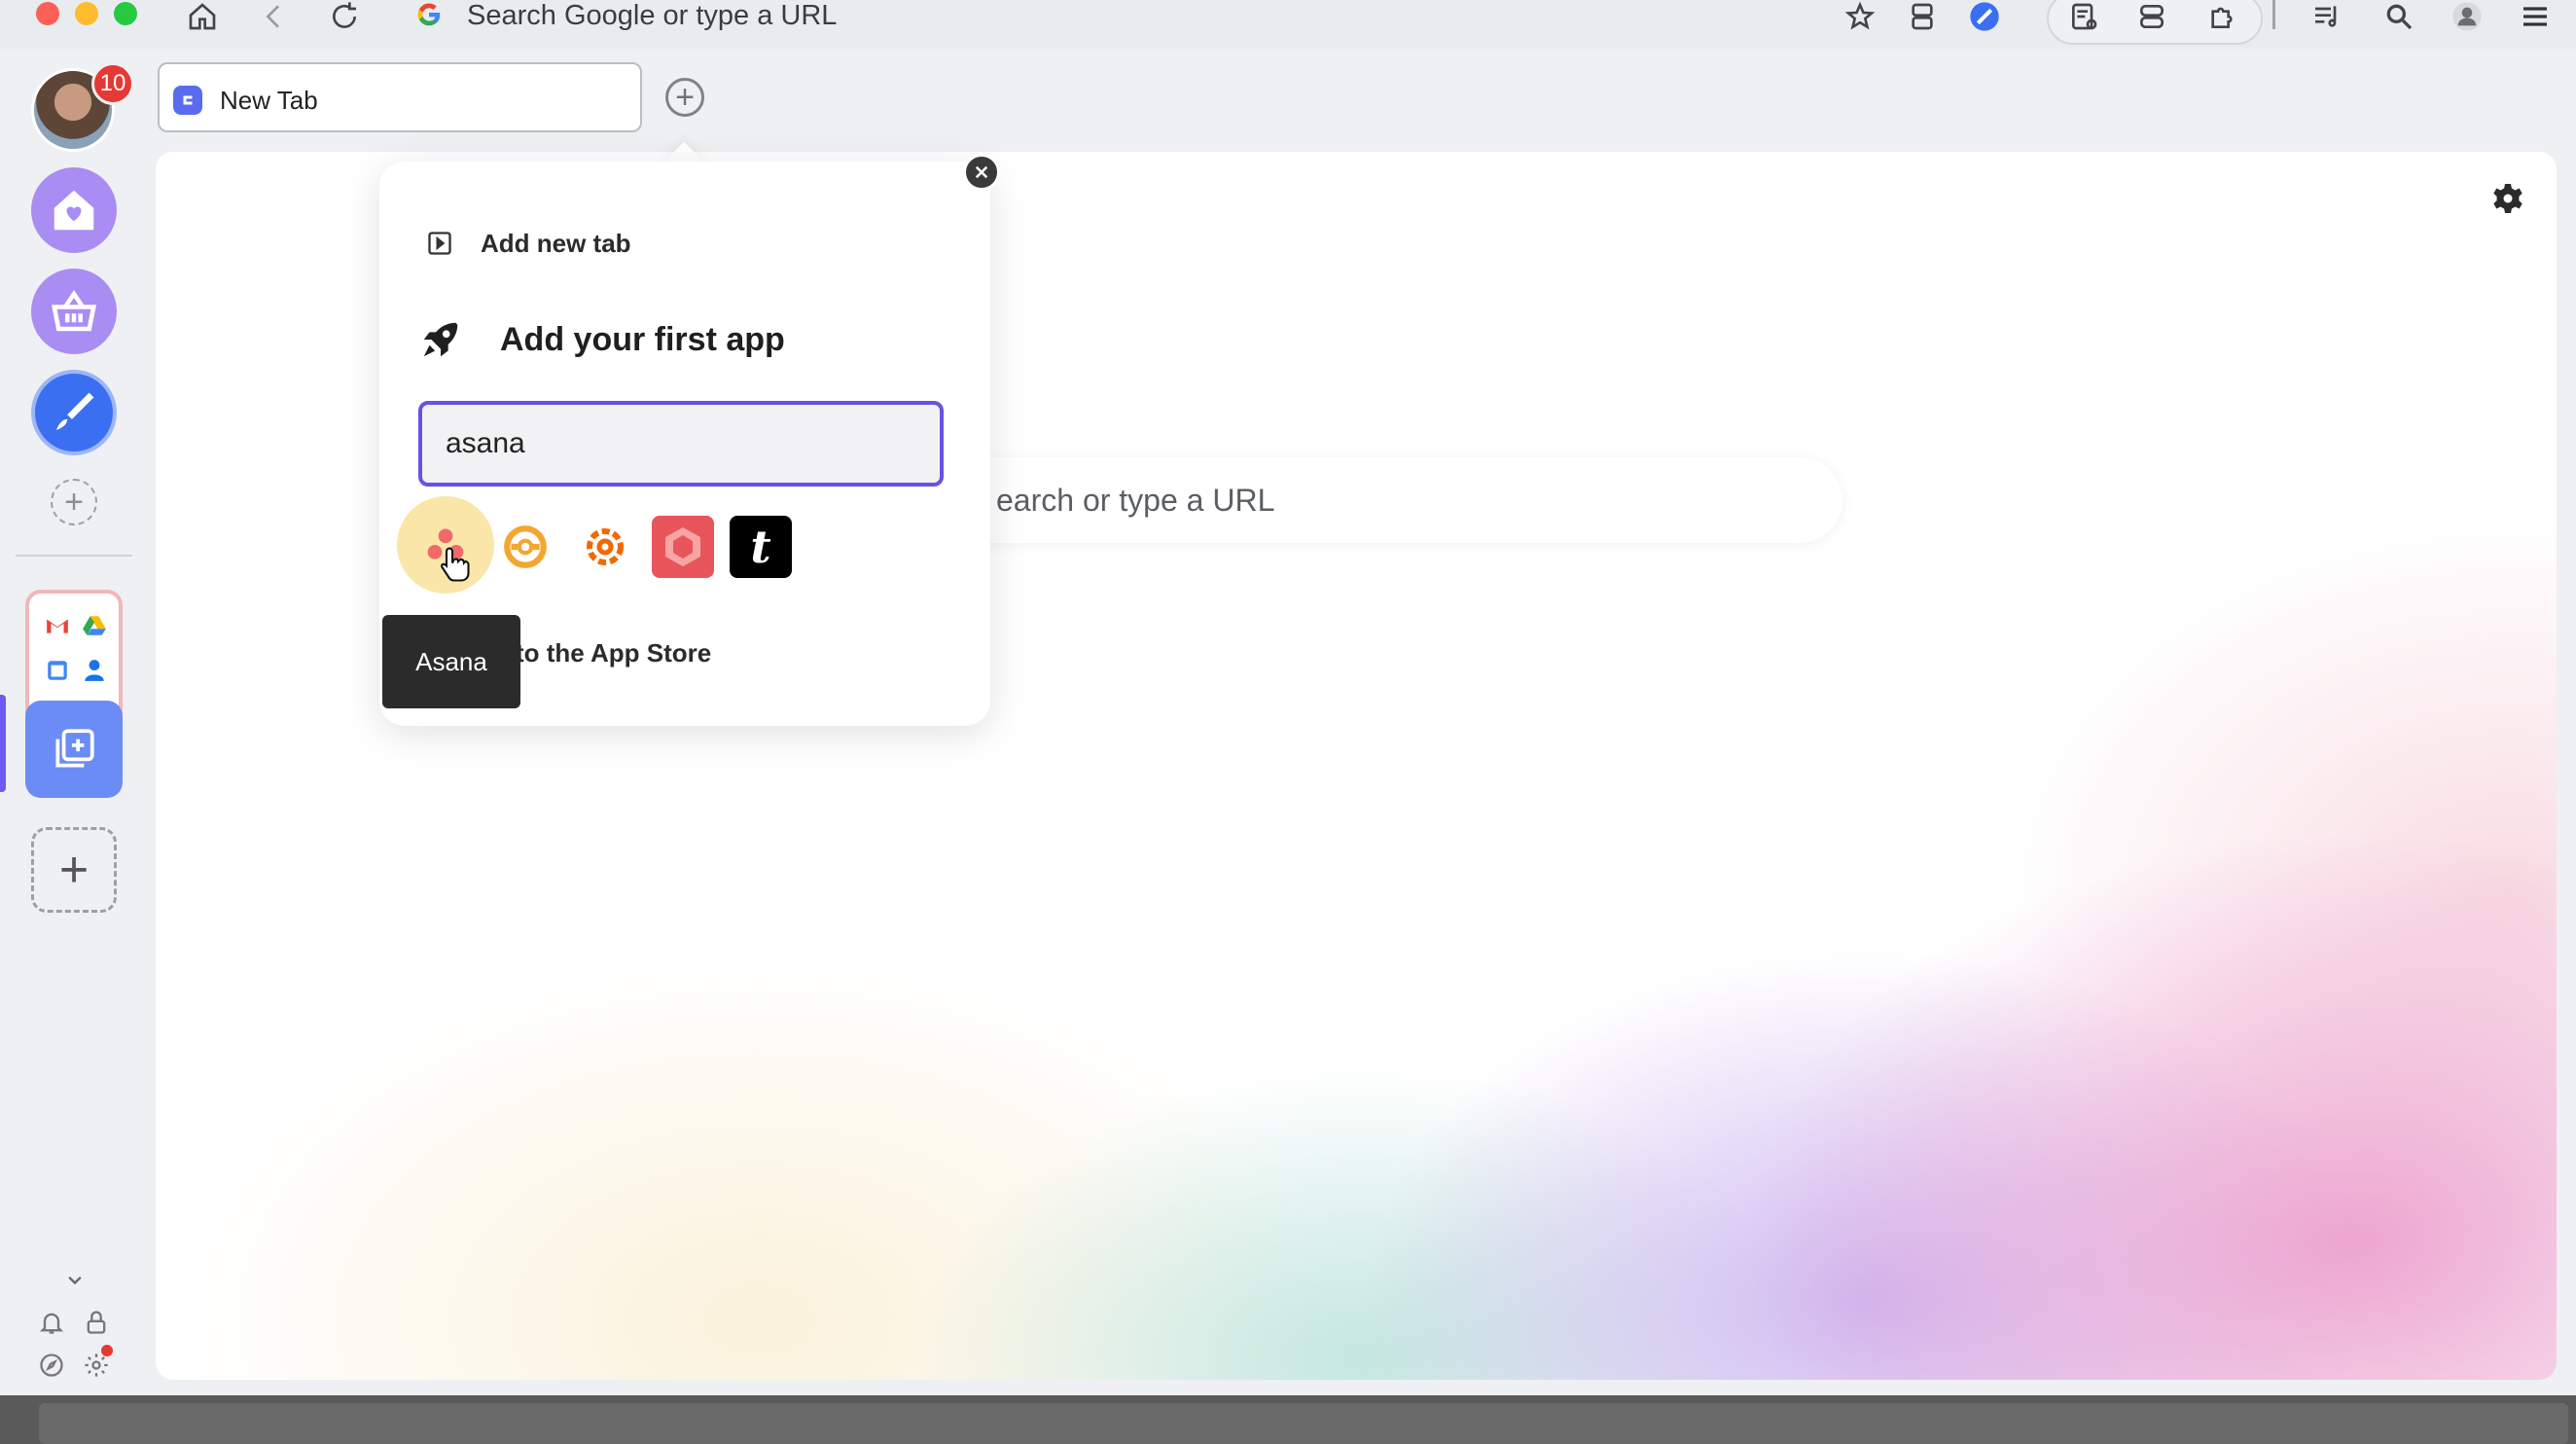 The image size is (2576, 1444). Describe the element at coordinates (613, 653) in the screenshot. I see `app-store-link: to the App Store` at that location.